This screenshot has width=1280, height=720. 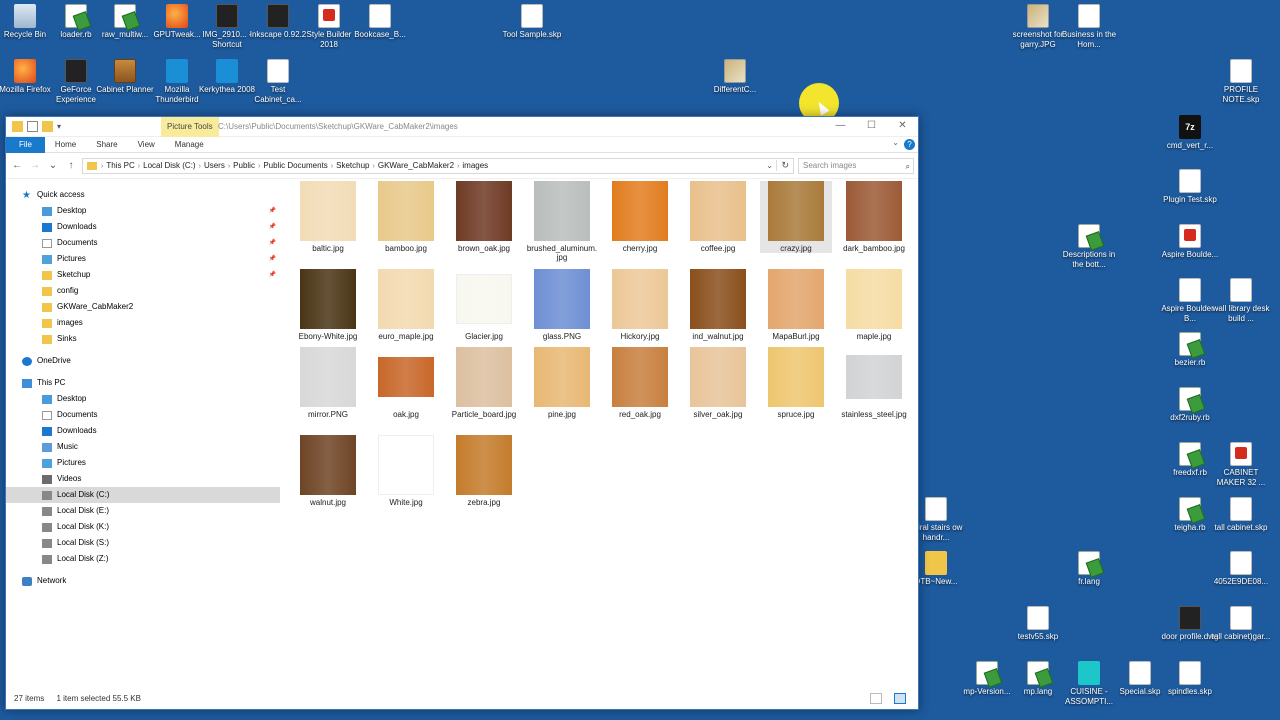 I want to click on back-button: ←, so click(x=17, y=165).